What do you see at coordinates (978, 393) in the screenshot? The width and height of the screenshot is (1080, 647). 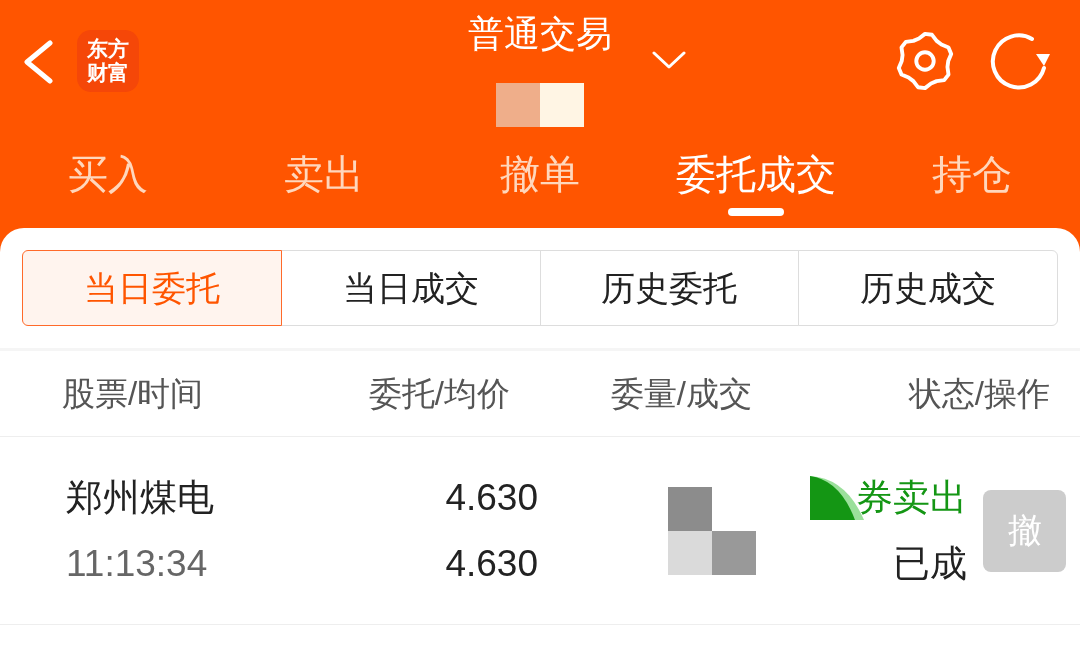 I see `column-header: 状态/操作` at bounding box center [978, 393].